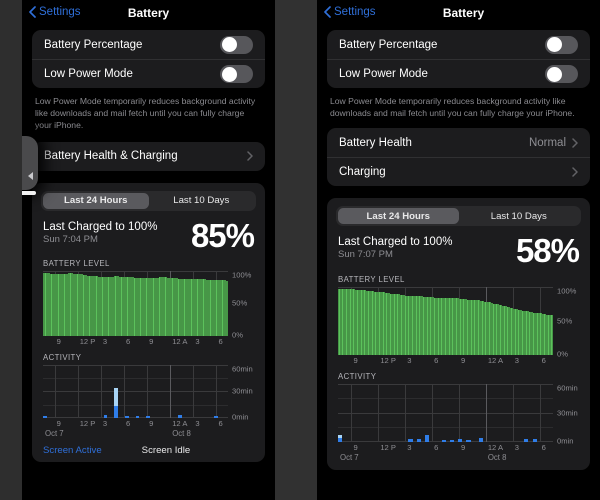  What do you see at coordinates (445, 321) in the screenshot?
I see `right-battery-level-bars` at bounding box center [445, 321].